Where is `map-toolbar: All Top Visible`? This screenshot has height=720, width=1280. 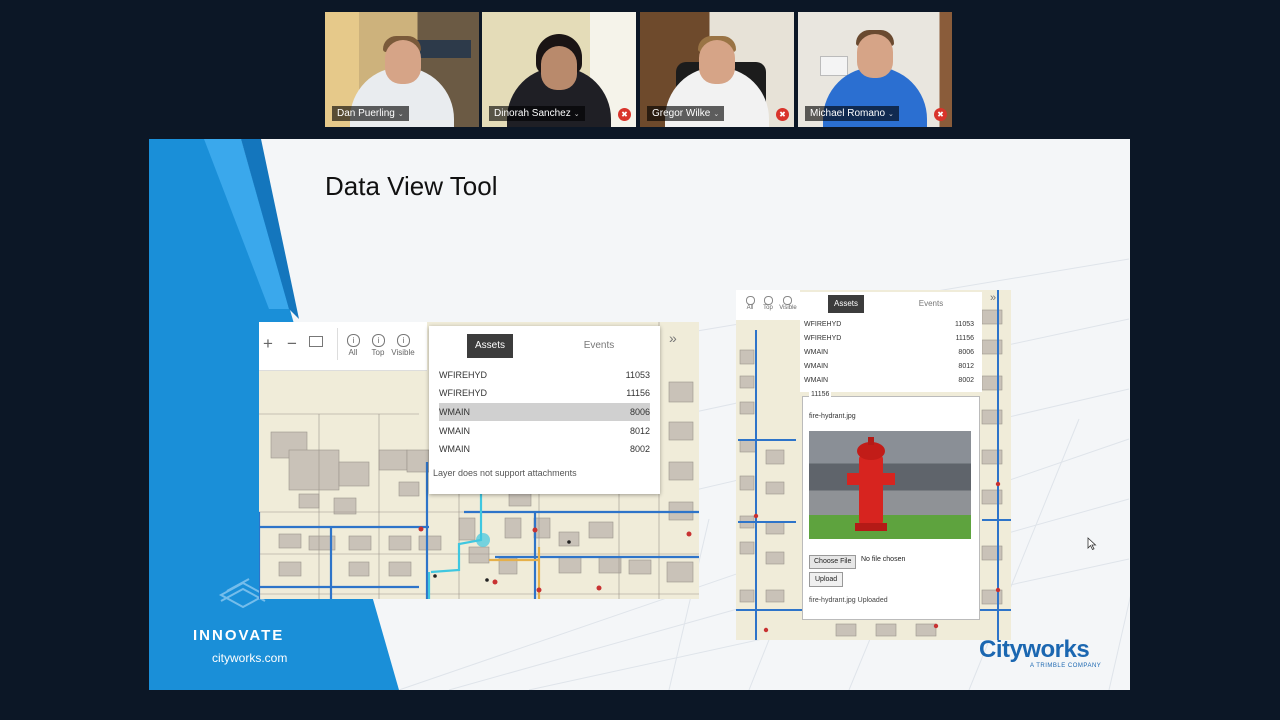 map-toolbar: All Top Visible is located at coordinates (768, 305).